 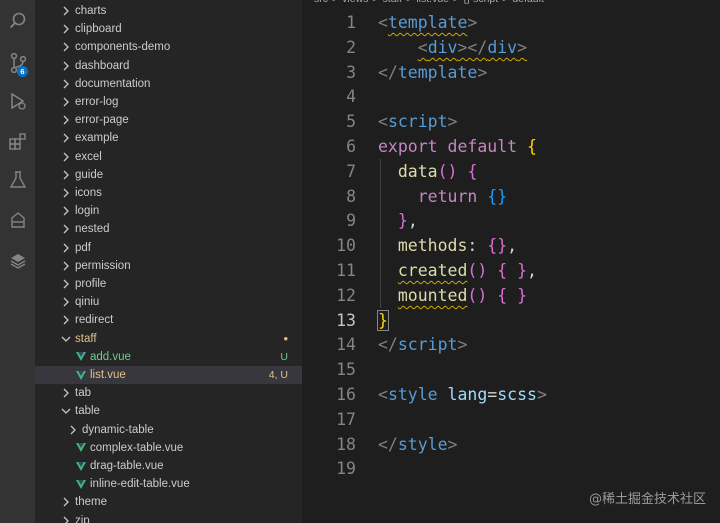 What do you see at coordinates (17, 21) in the screenshot?
I see `search-icon` at bounding box center [17, 21].